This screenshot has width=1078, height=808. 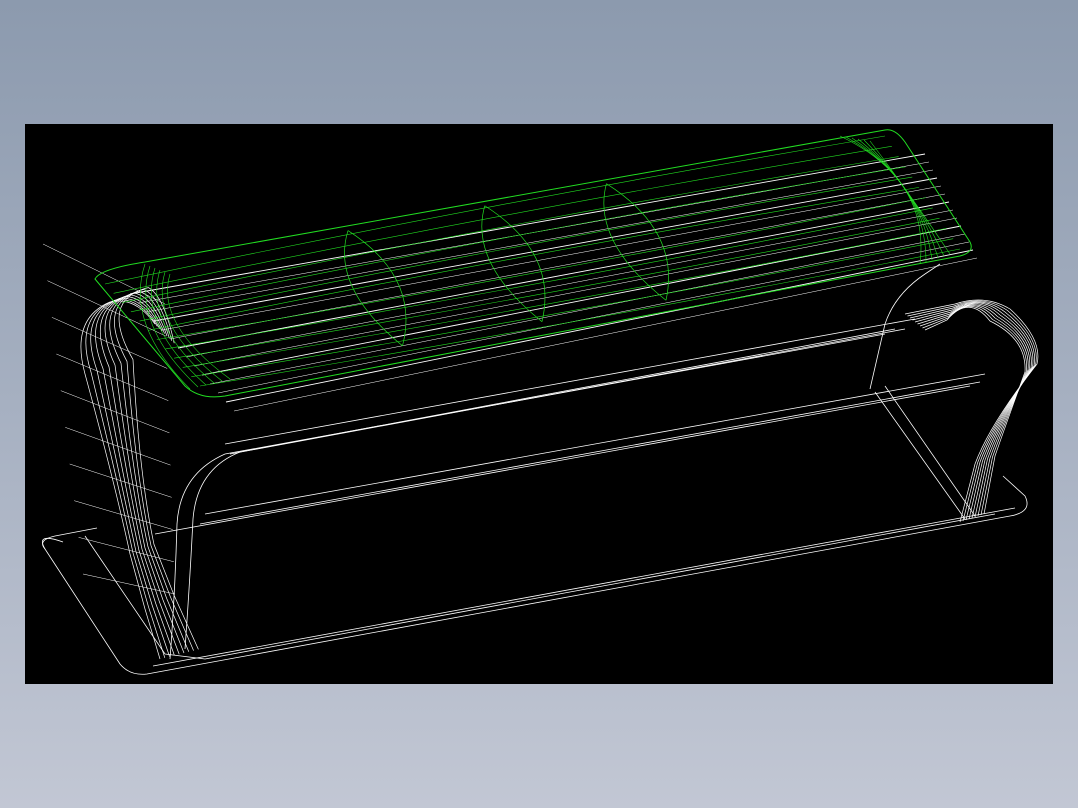 What do you see at coordinates (377, 288) in the screenshot?
I see `cushion-section-1-back` at bounding box center [377, 288].